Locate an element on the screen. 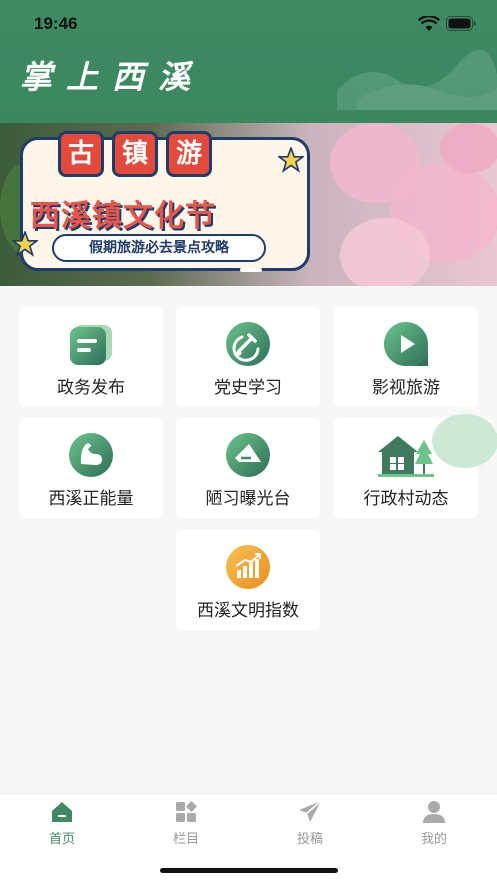 The width and height of the screenshot is (497, 883). menu-item-positive-energy: 西溪正能量 is located at coordinates (91, 468).